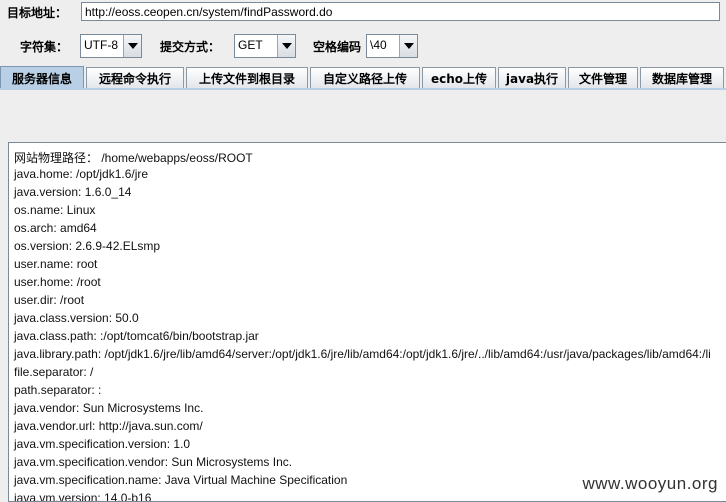 Image resolution: width=726 pixels, height=502 pixels. I want to click on tab-server-info: 服务器信息, so click(42, 77).